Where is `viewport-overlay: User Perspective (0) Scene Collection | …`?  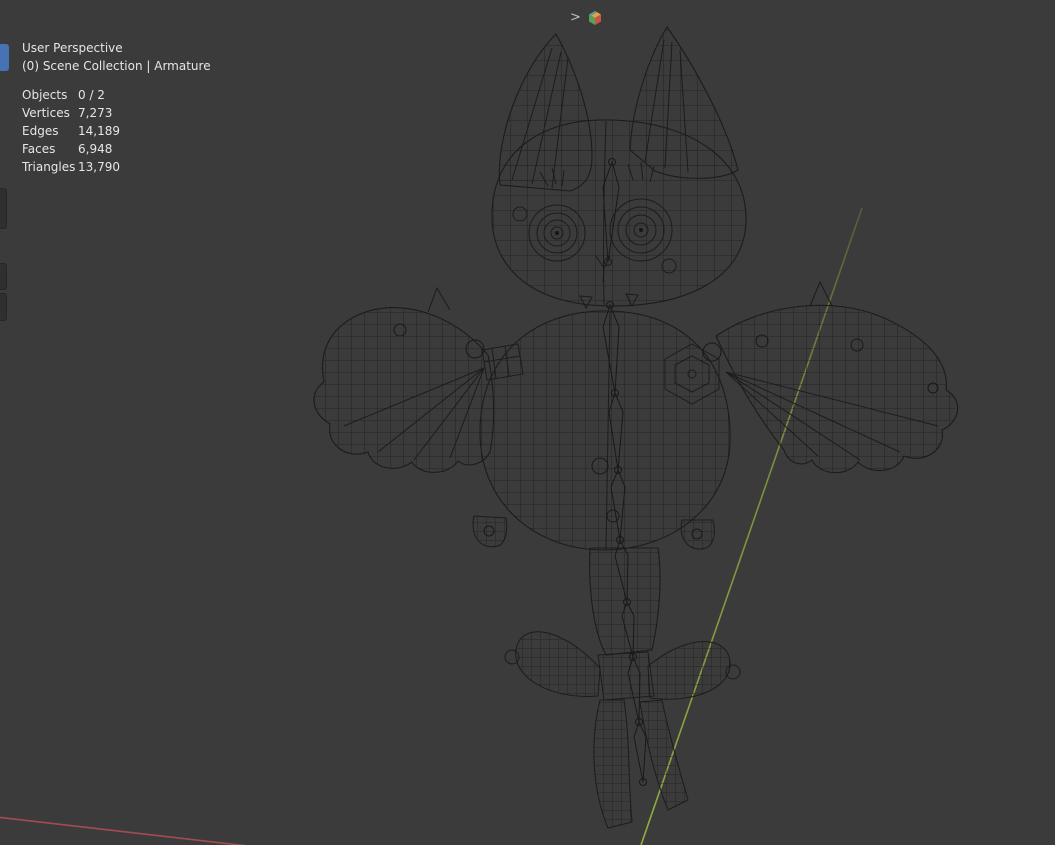 viewport-overlay: User Perspective (0) Scene Collection | … is located at coordinates (116, 107).